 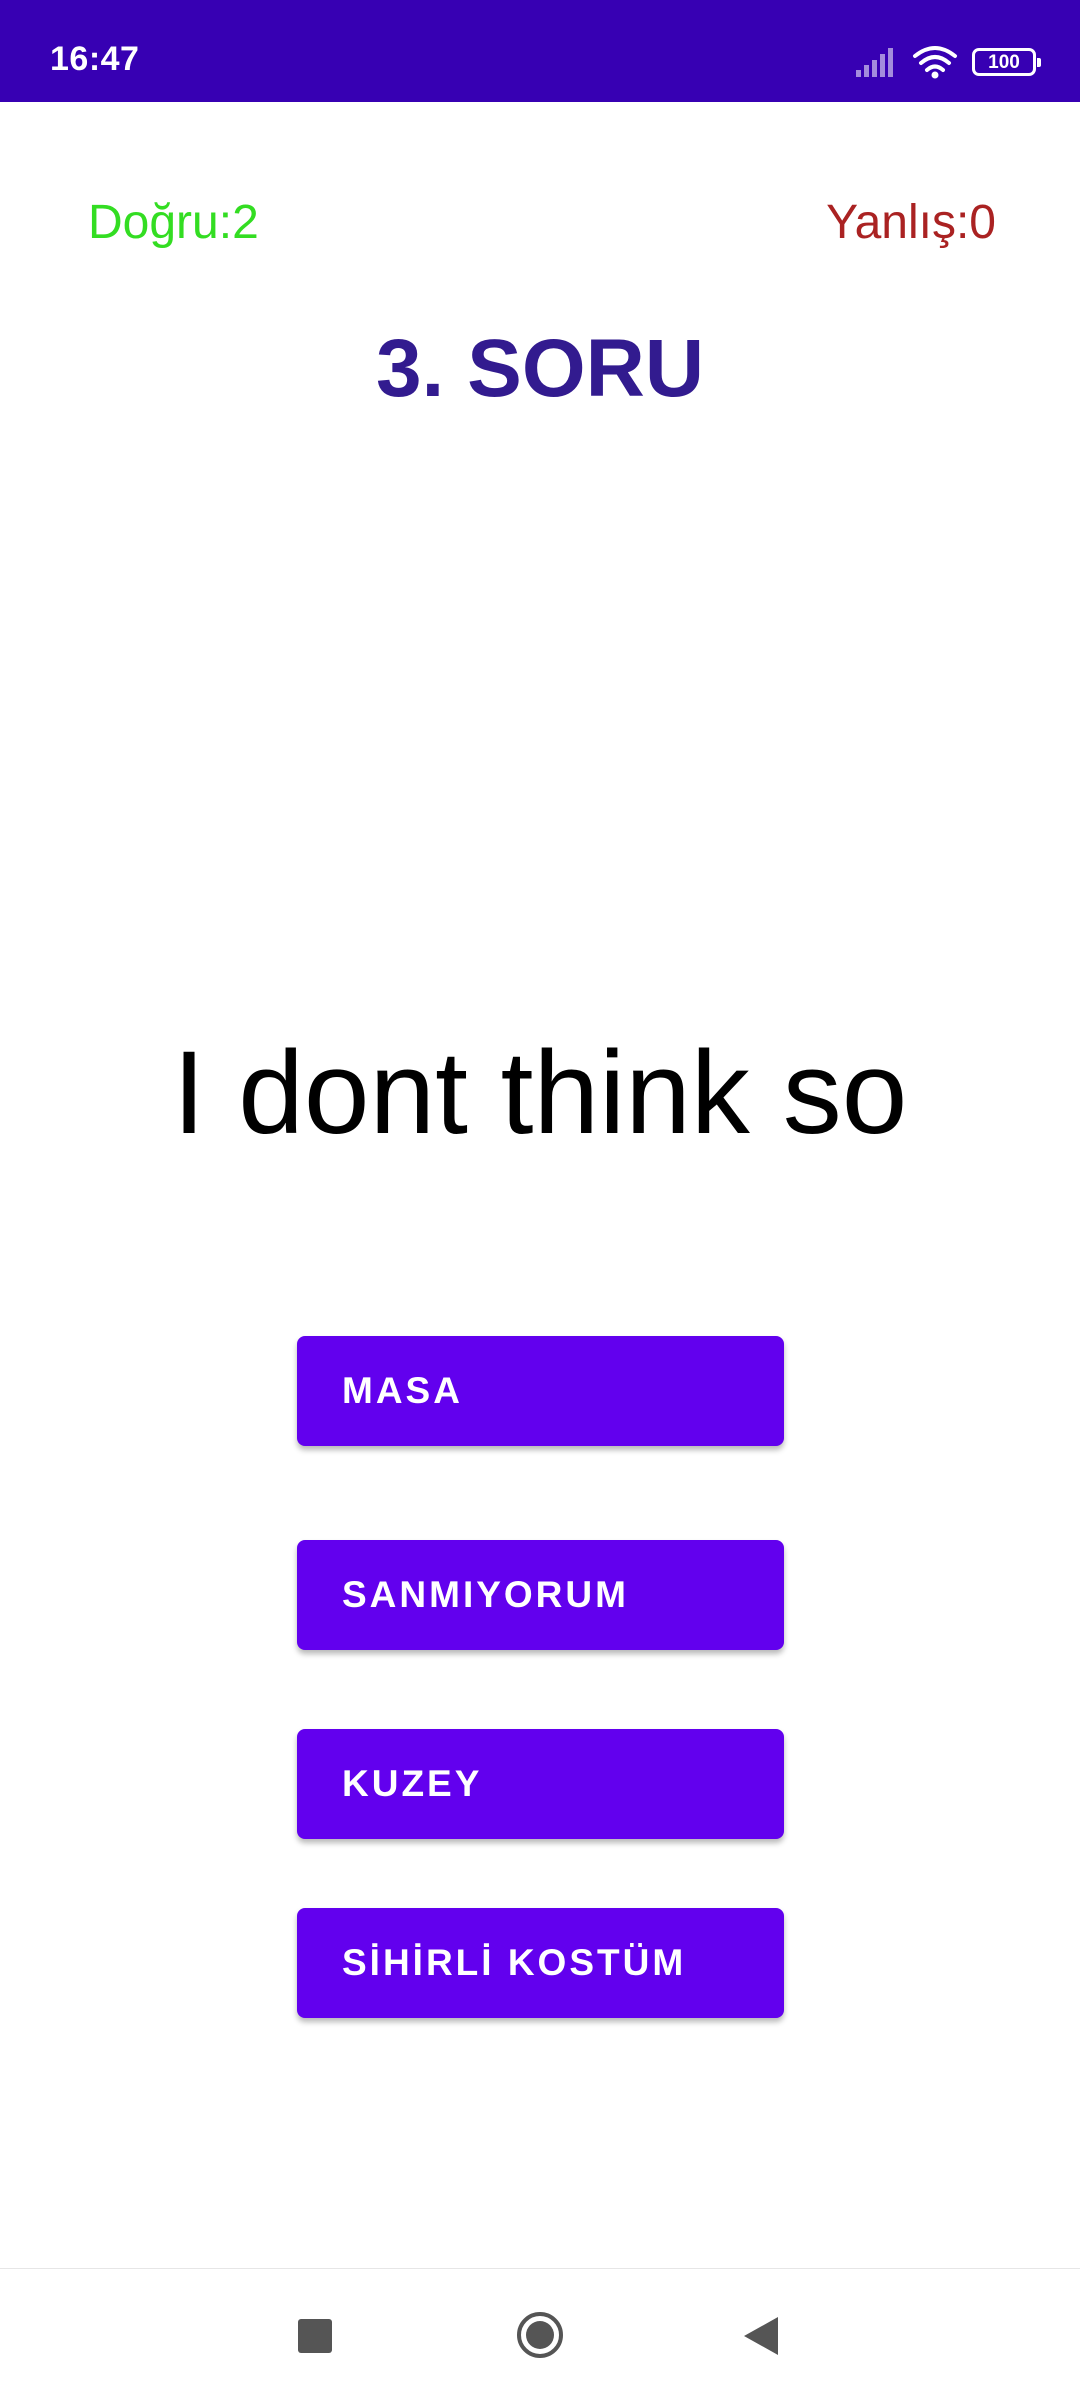 I want to click on signal-icon, so click(x=874, y=62).